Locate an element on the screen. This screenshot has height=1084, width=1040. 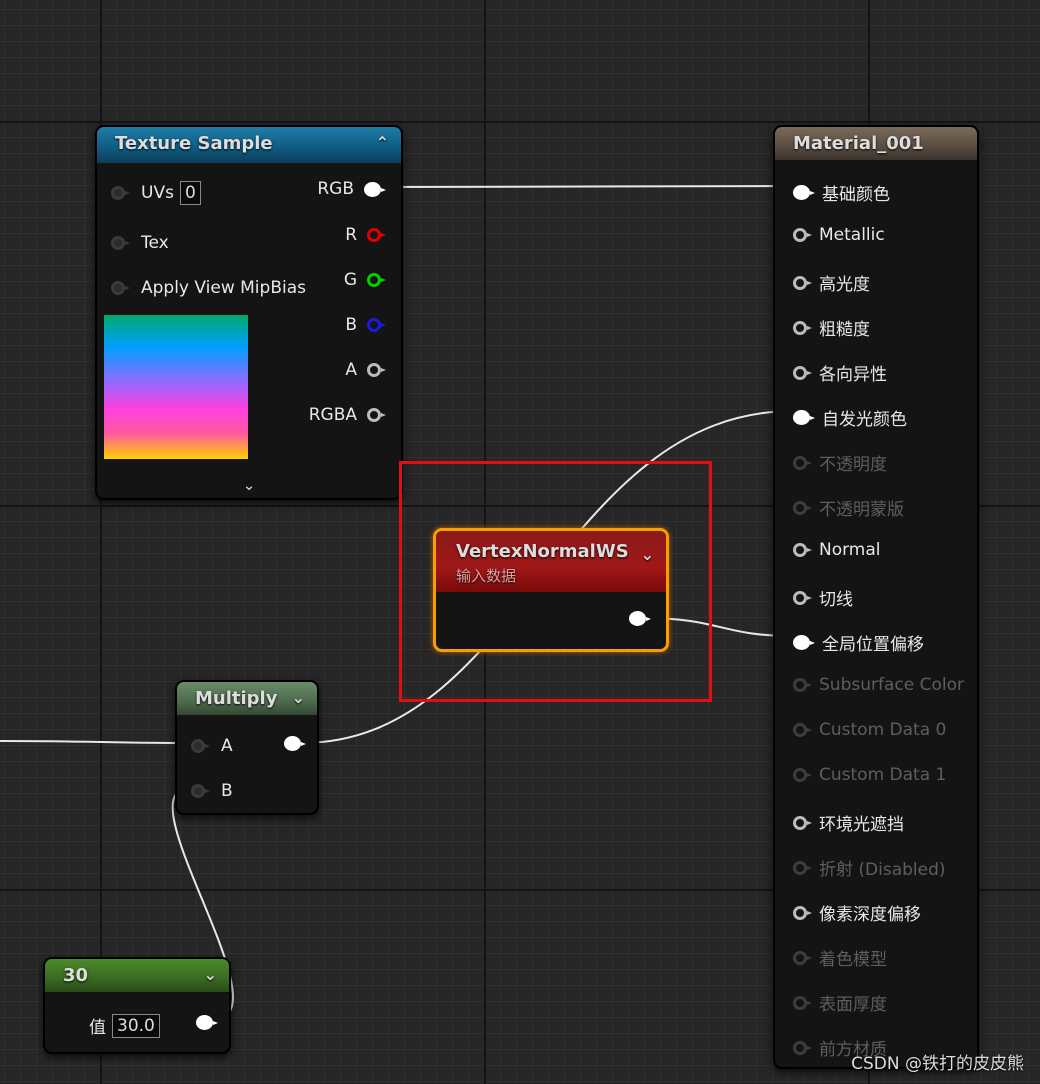
material-input-label: 基础颜色 is located at coordinates (856, 195).